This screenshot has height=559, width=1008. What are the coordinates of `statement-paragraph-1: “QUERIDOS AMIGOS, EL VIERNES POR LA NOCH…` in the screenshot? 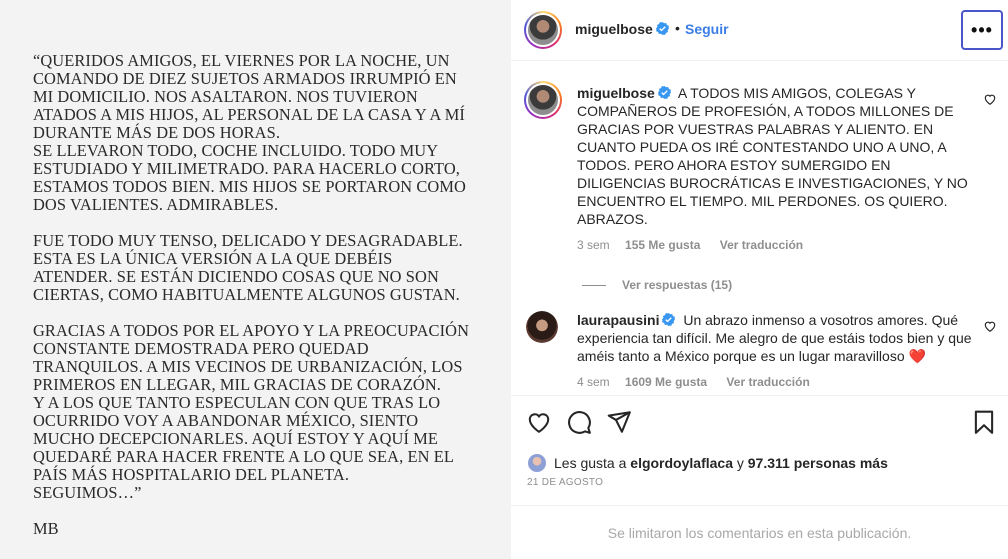 It's located at (249, 132).